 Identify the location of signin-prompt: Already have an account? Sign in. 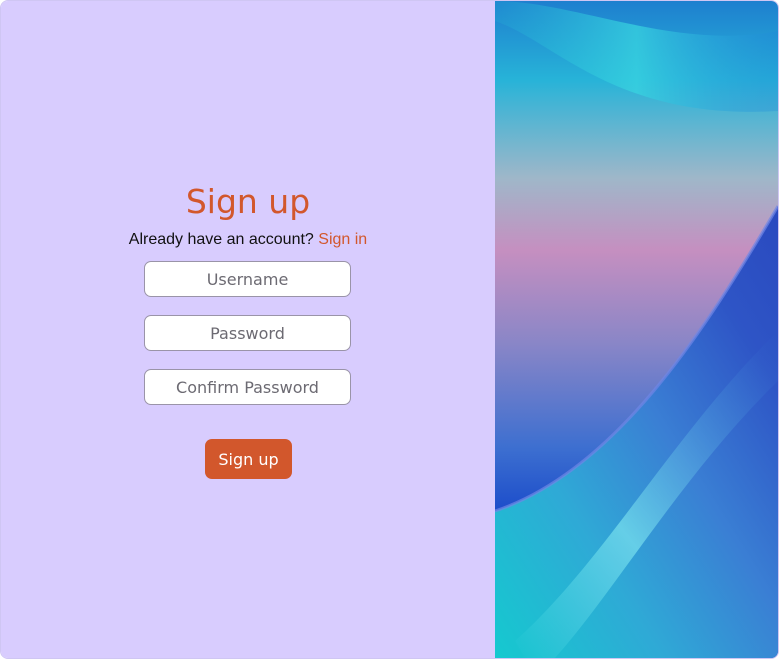
(248, 240).